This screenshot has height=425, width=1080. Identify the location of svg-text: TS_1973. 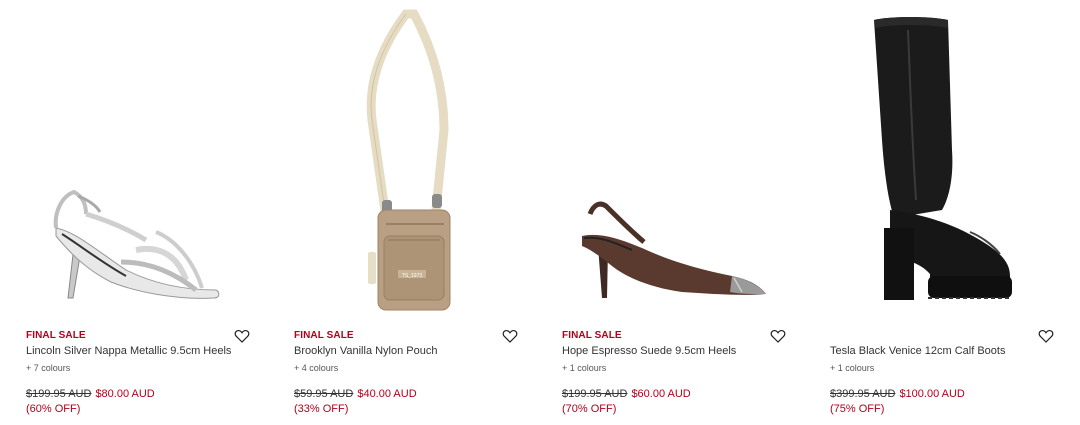
(412, 276).